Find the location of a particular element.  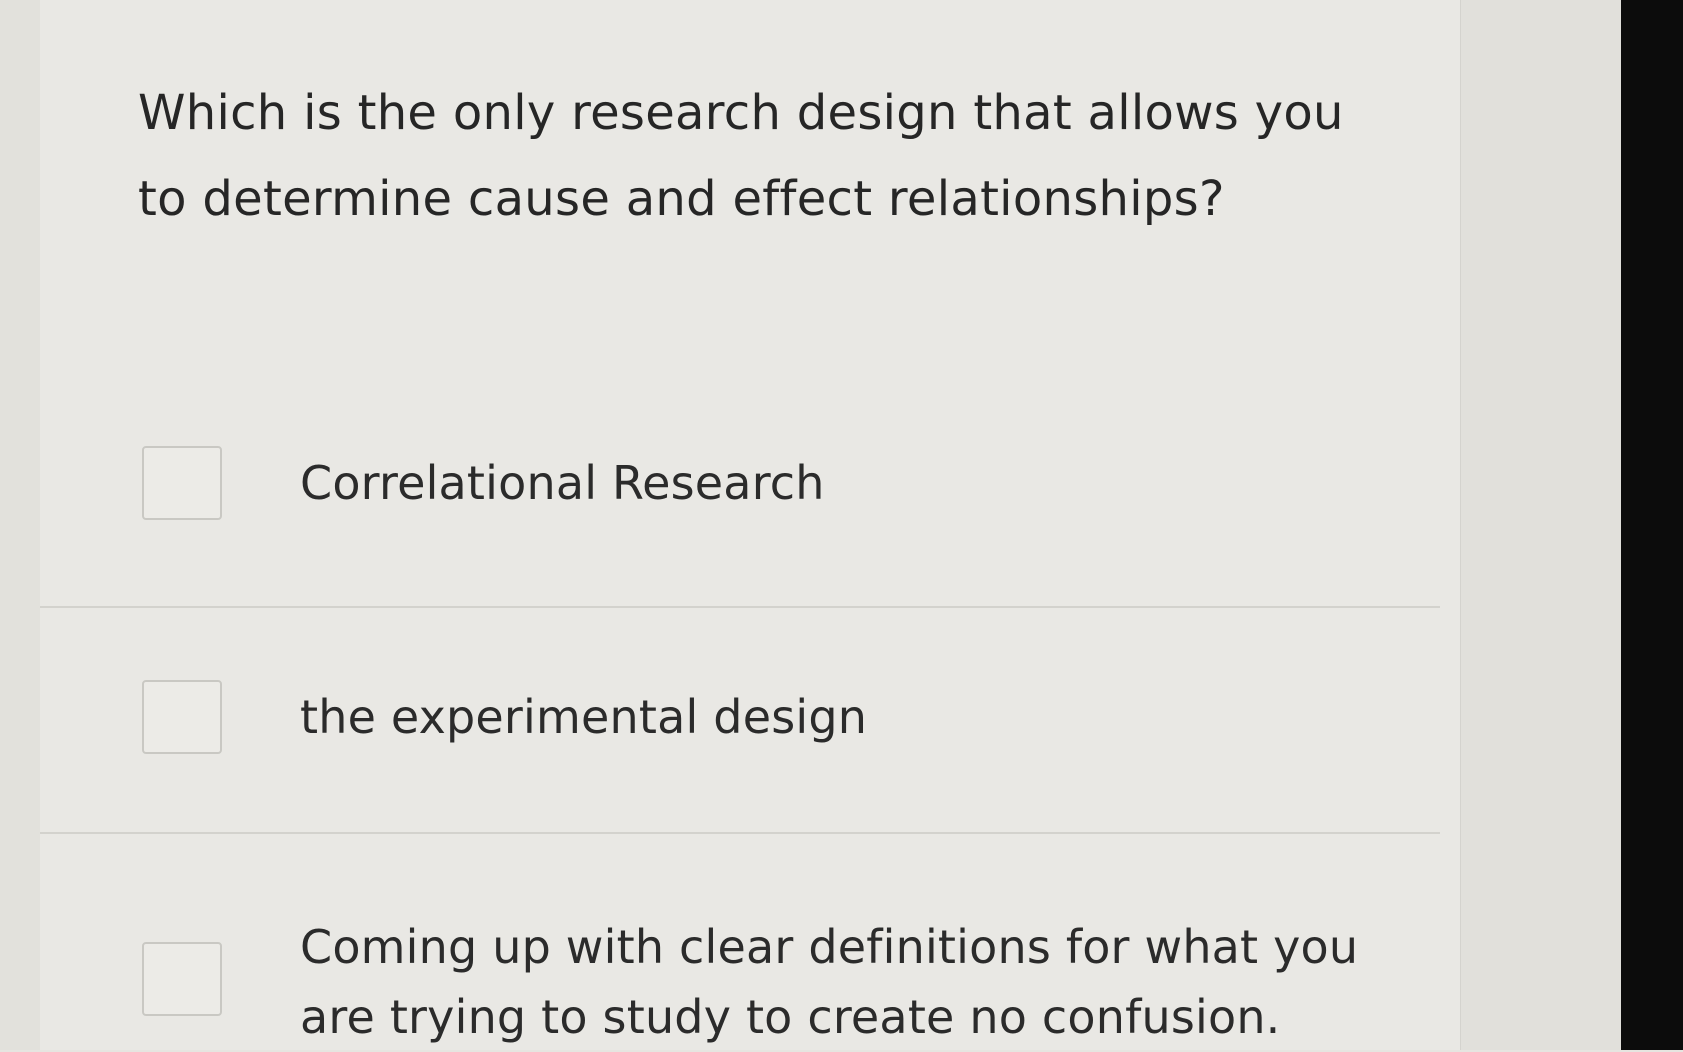

left-margin is located at coordinates (20, 525).